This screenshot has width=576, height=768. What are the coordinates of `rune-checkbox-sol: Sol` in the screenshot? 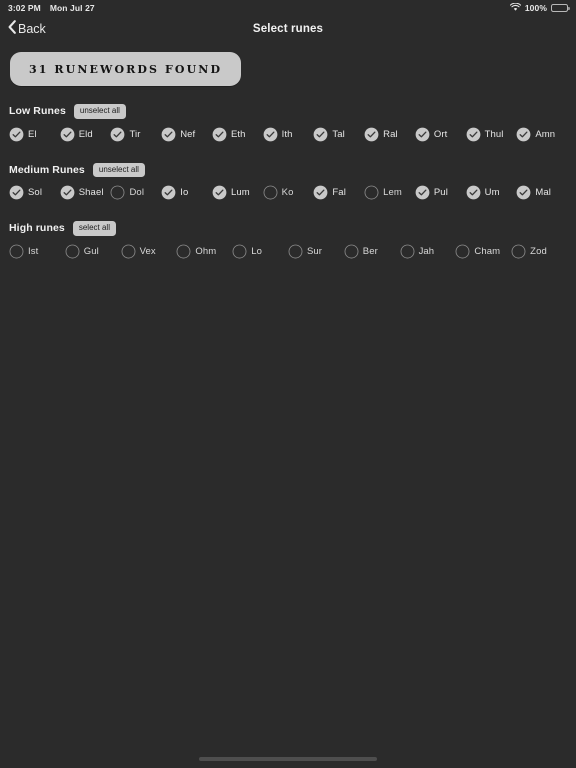 It's located at (34, 192).